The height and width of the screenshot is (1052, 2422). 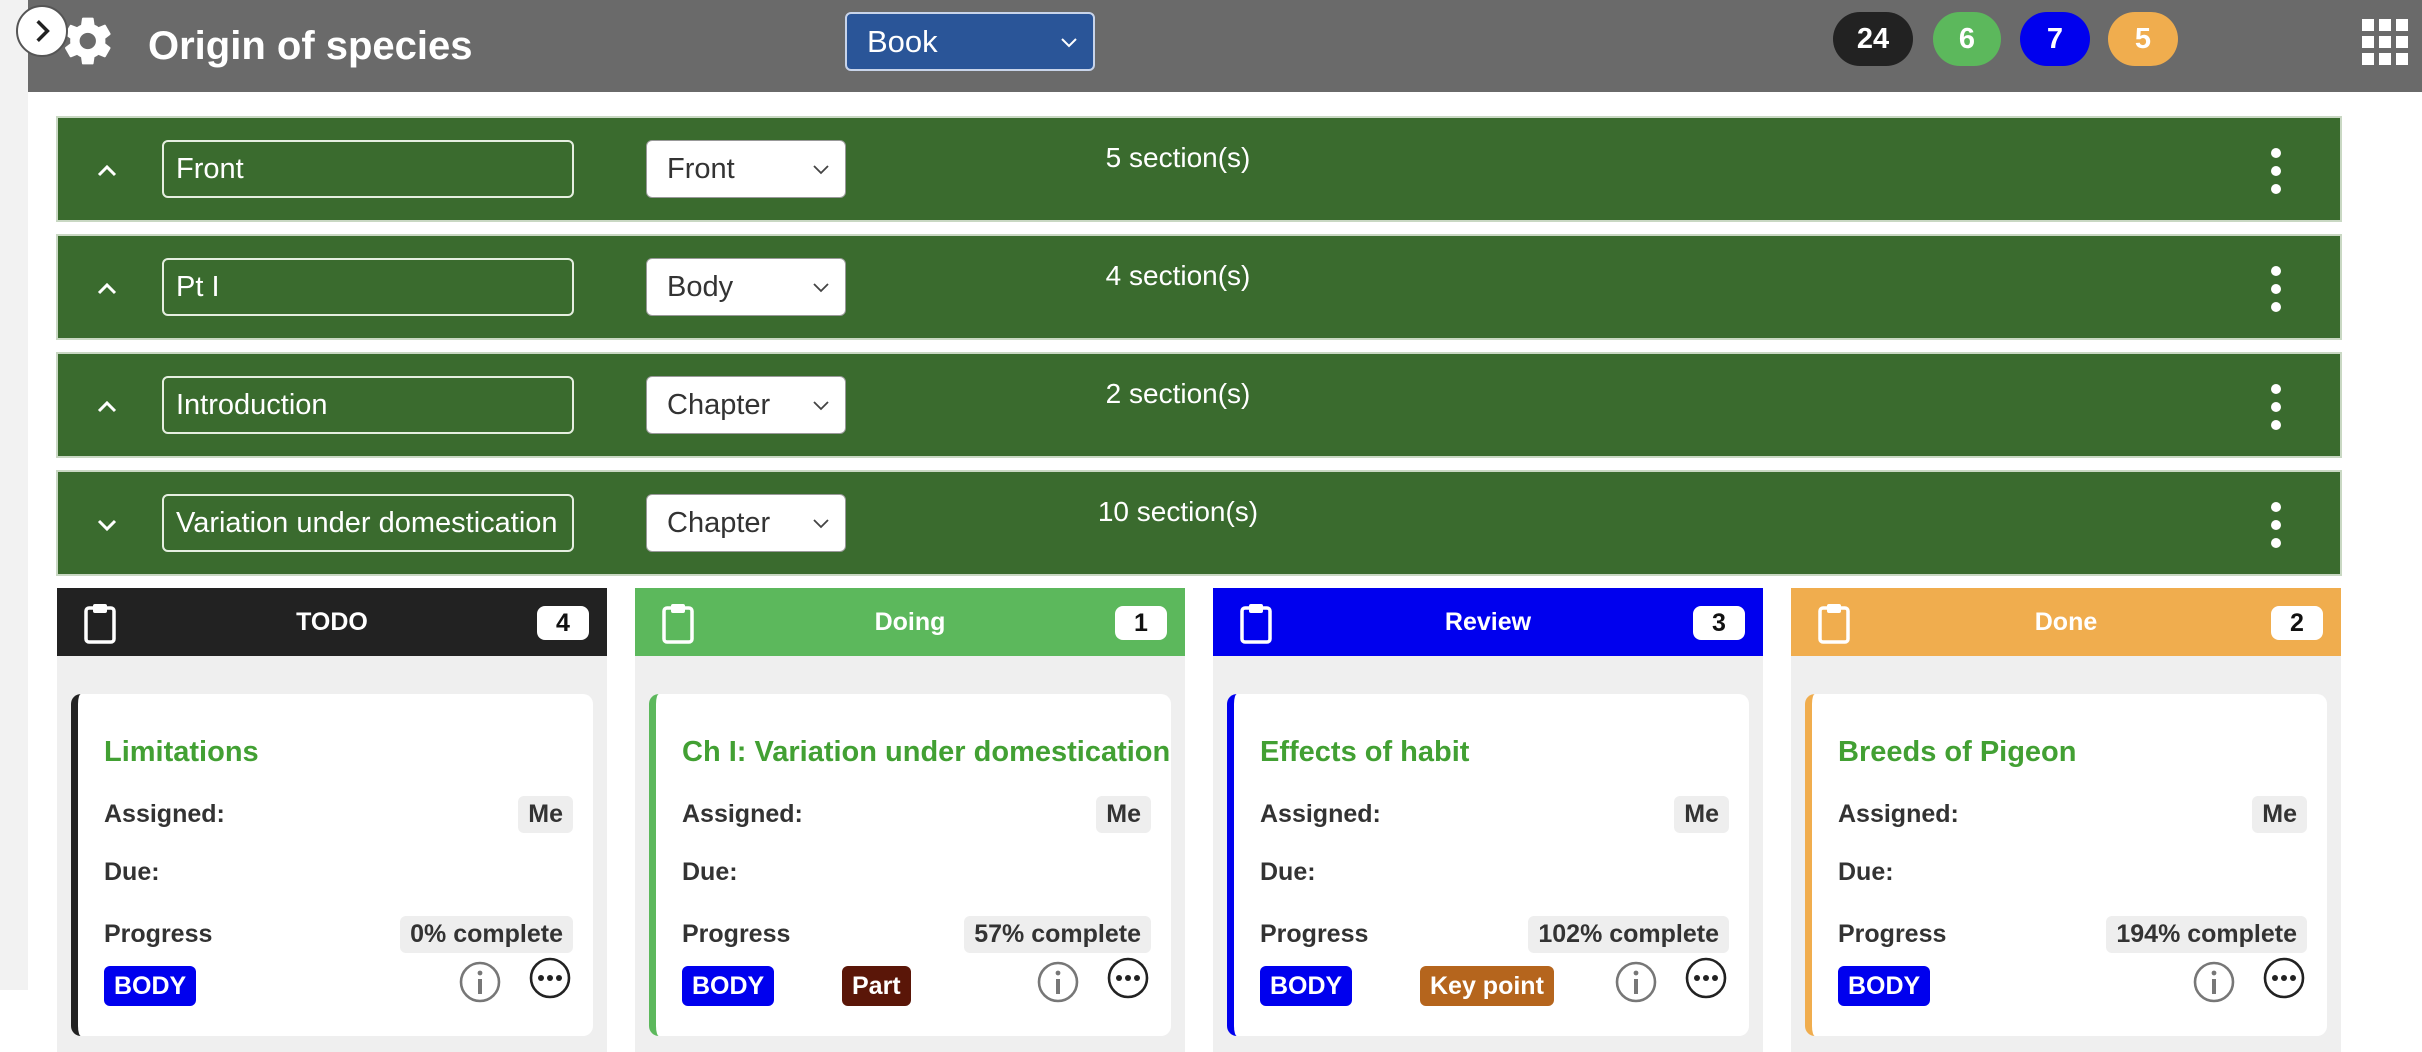 I want to click on column-count-badge: 4, so click(x=563, y=623).